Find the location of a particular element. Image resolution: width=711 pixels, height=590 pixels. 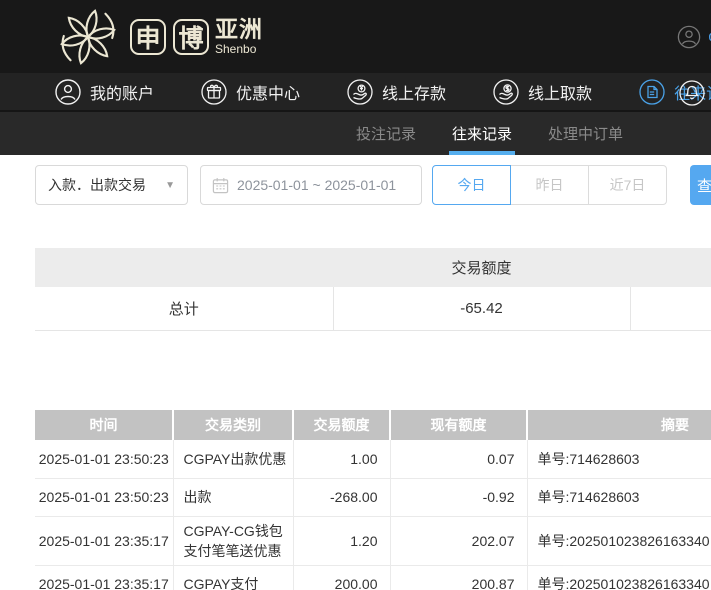

cell-balance: -0.92 is located at coordinates (458, 497).